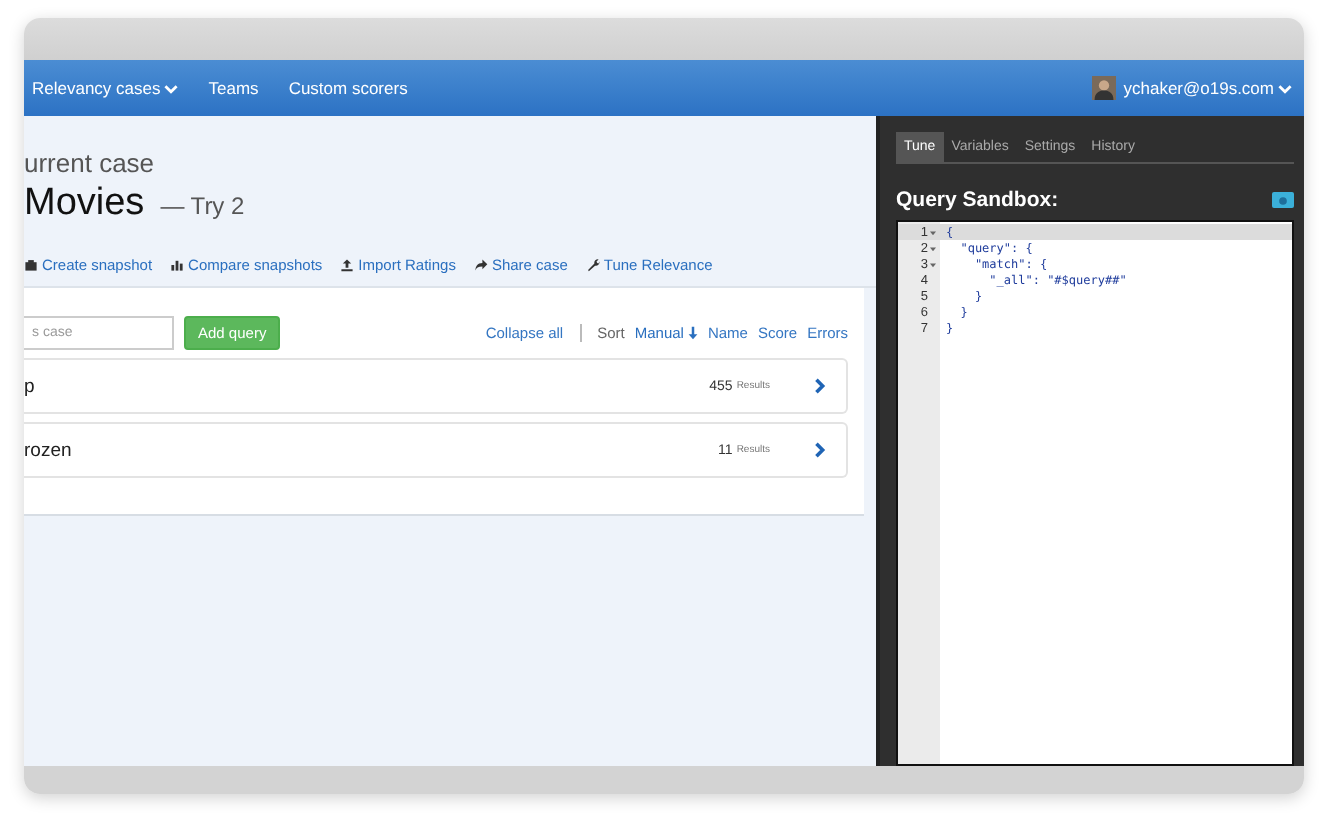  I want to click on case-heading: urrent case, so click(90, 164).